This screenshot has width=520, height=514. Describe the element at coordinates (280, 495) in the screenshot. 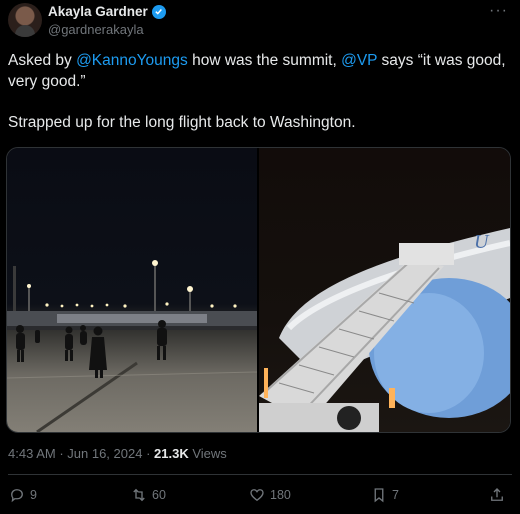

I see `like-count: 180` at that location.